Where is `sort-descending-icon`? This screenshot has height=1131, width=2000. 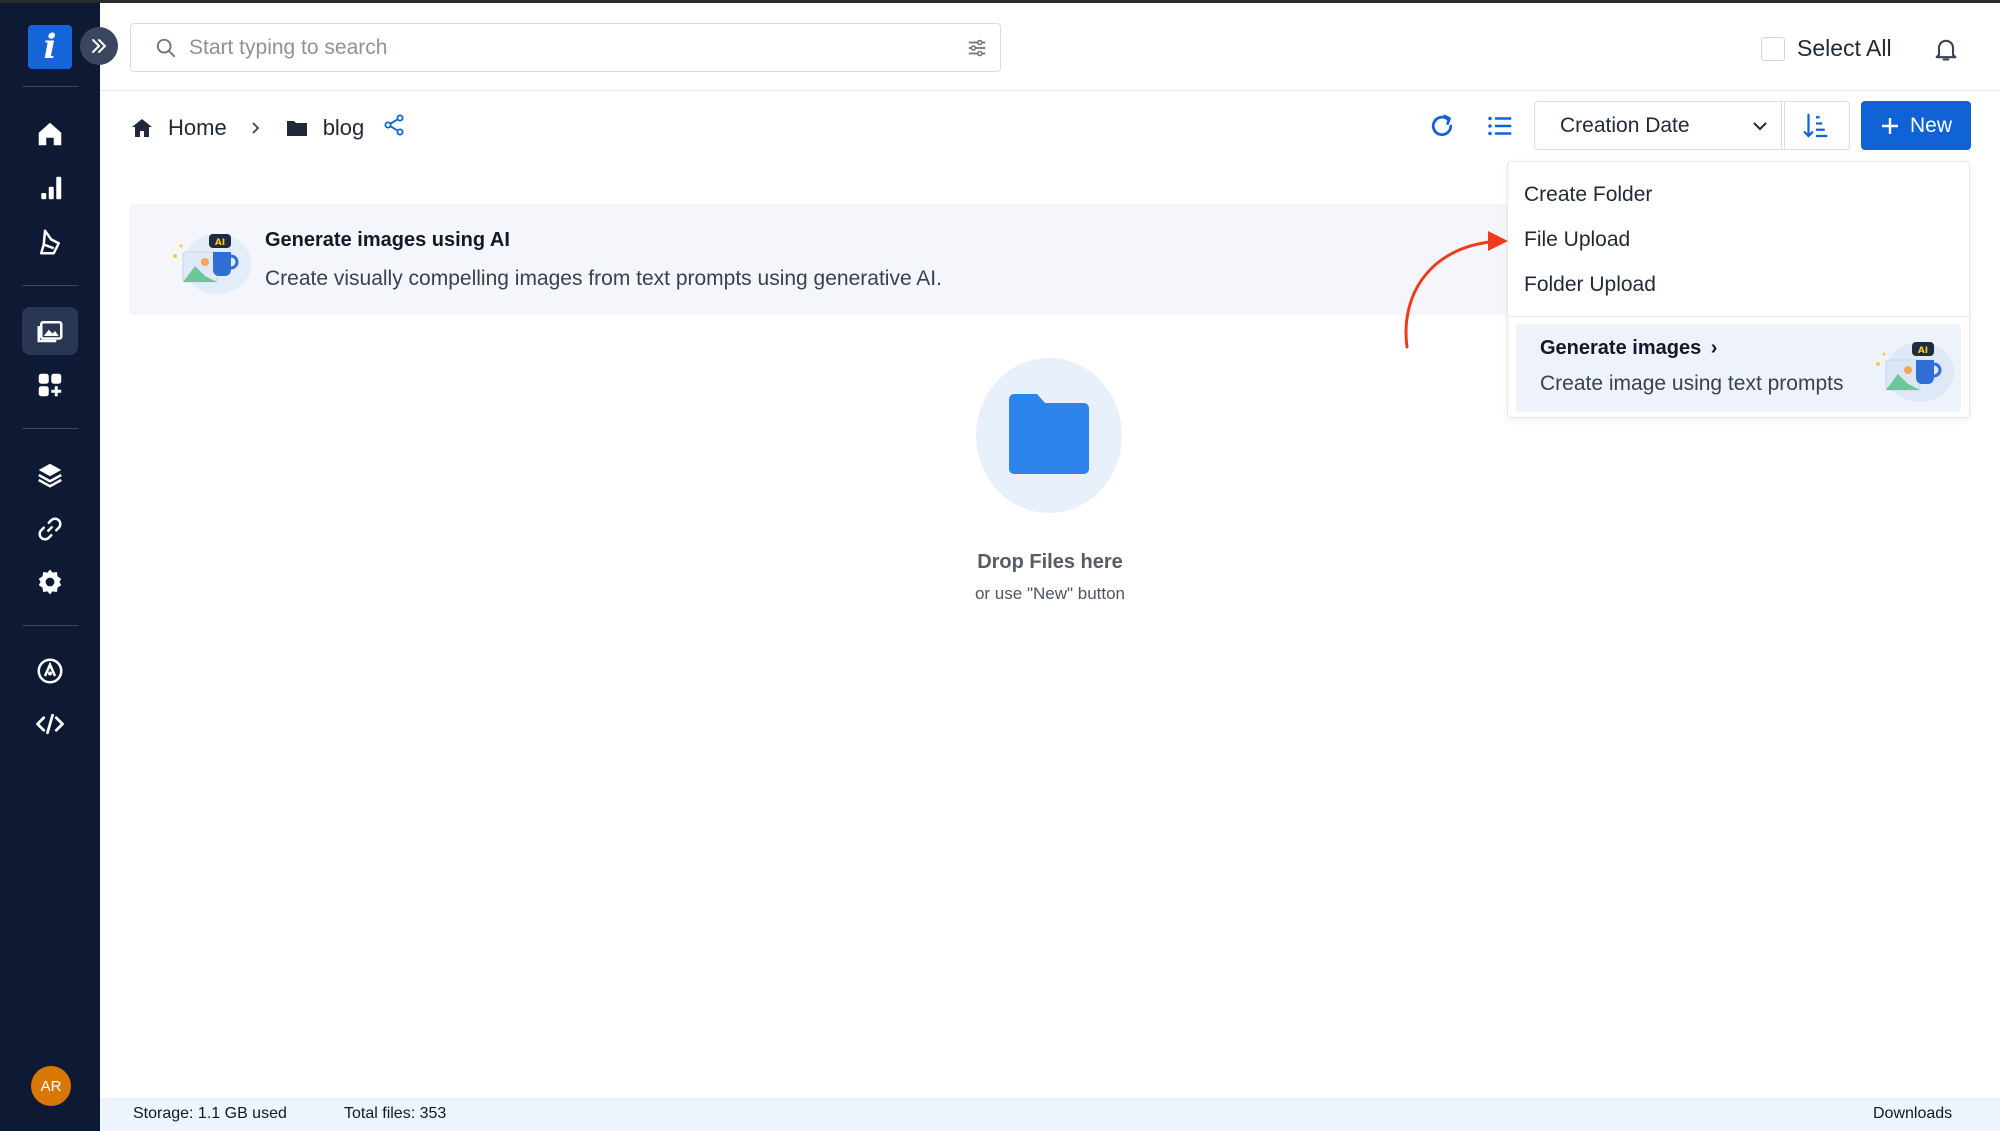
sort-descending-icon is located at coordinates (1815, 125).